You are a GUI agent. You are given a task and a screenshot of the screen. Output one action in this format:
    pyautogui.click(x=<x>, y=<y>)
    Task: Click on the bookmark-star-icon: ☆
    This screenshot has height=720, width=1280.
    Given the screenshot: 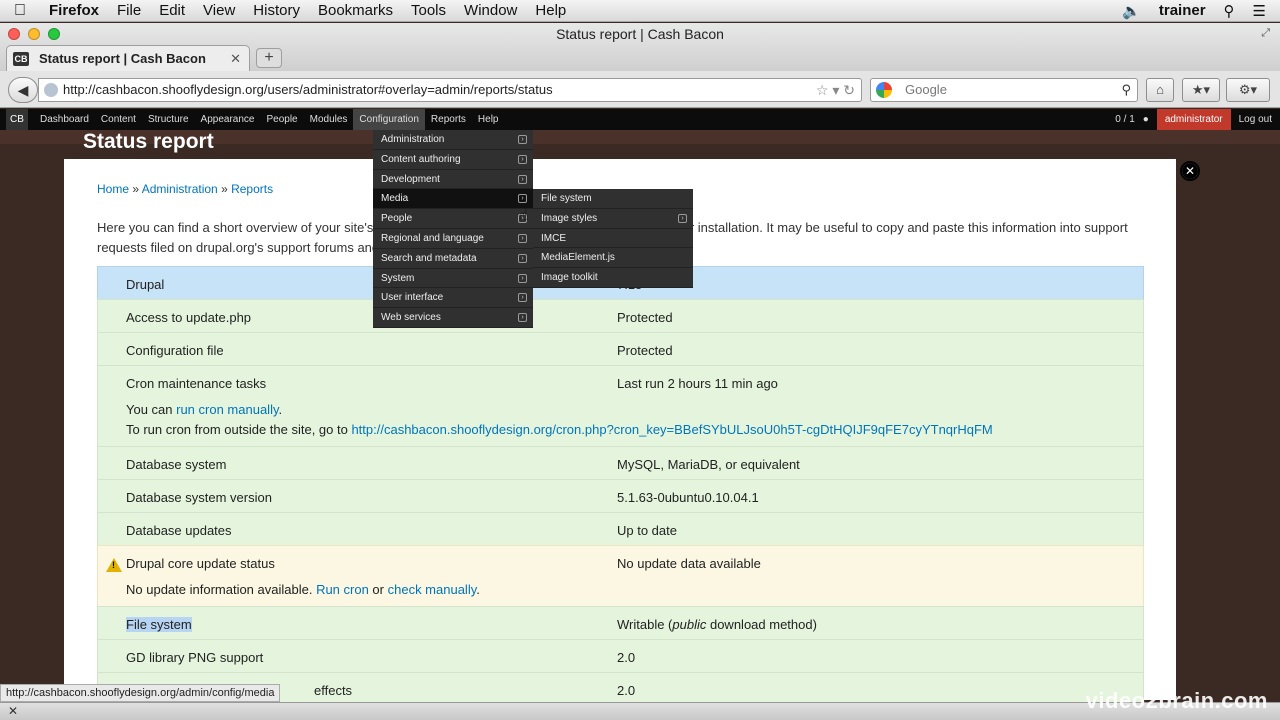 What is the action you would take?
    pyautogui.click(x=822, y=90)
    